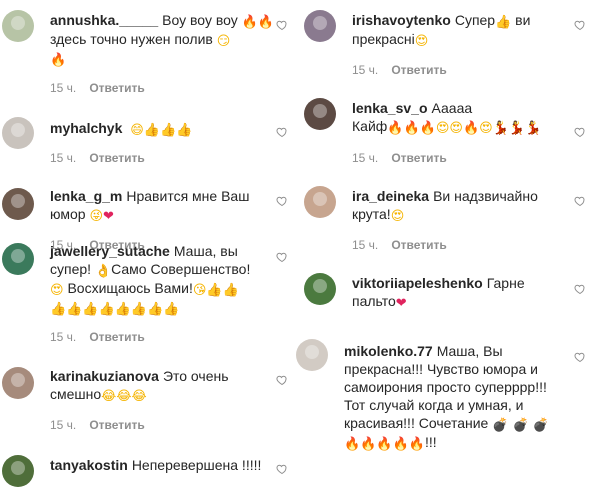 Image resolution: width=602 pixels, height=493 pixels. I want to click on comment-body: Нравится мне Ваш, so click(188, 196).